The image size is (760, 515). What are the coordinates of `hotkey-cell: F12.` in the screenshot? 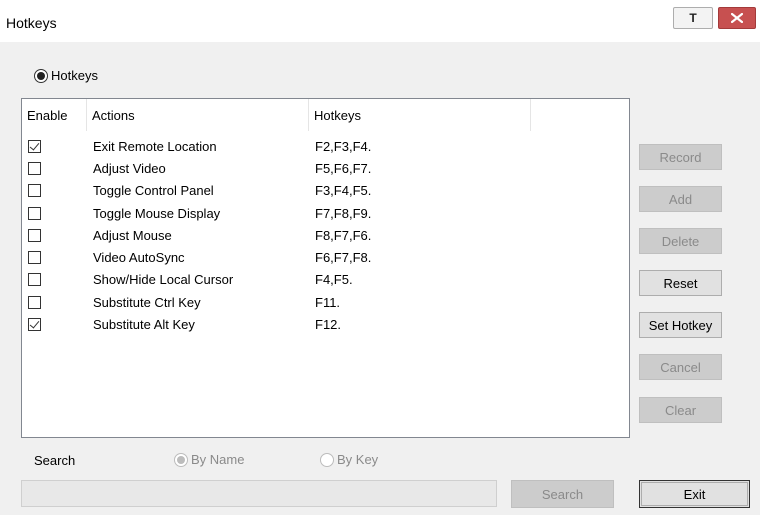 It's located at (328, 325).